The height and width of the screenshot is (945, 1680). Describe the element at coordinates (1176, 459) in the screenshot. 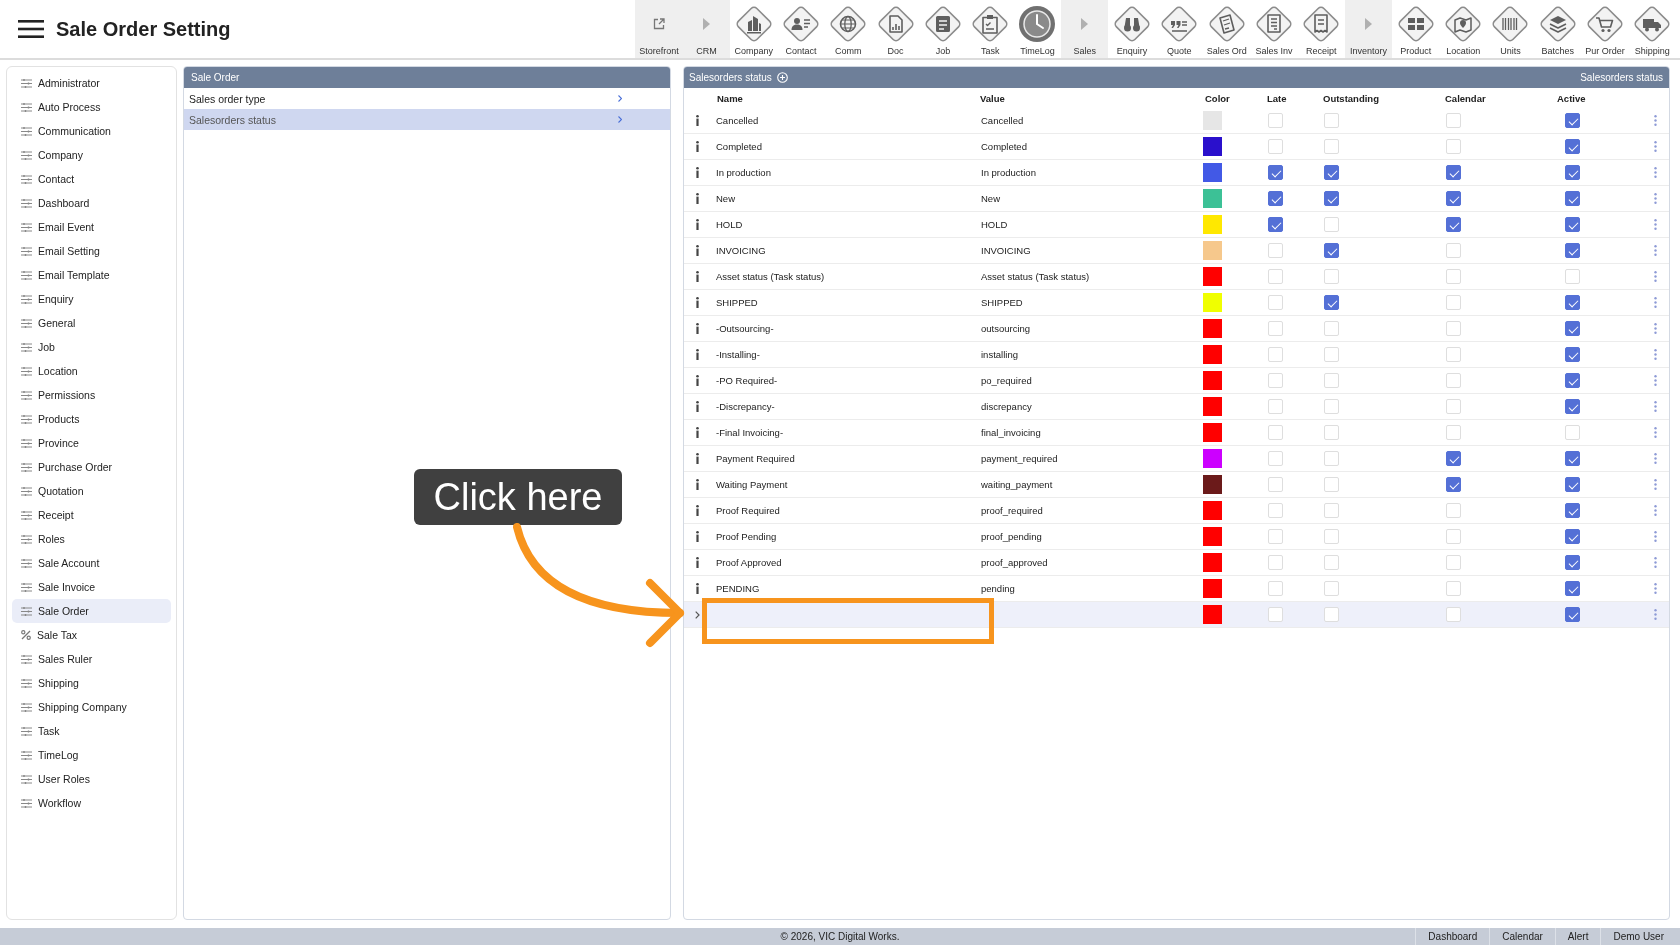

I see `table-row: Payment Required payment_required` at that location.